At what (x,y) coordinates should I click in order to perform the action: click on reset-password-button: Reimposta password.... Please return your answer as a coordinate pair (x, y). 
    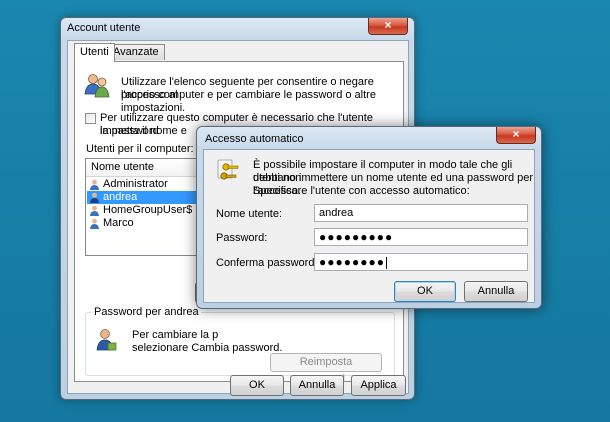
    Looking at the image, I should click on (326, 369).